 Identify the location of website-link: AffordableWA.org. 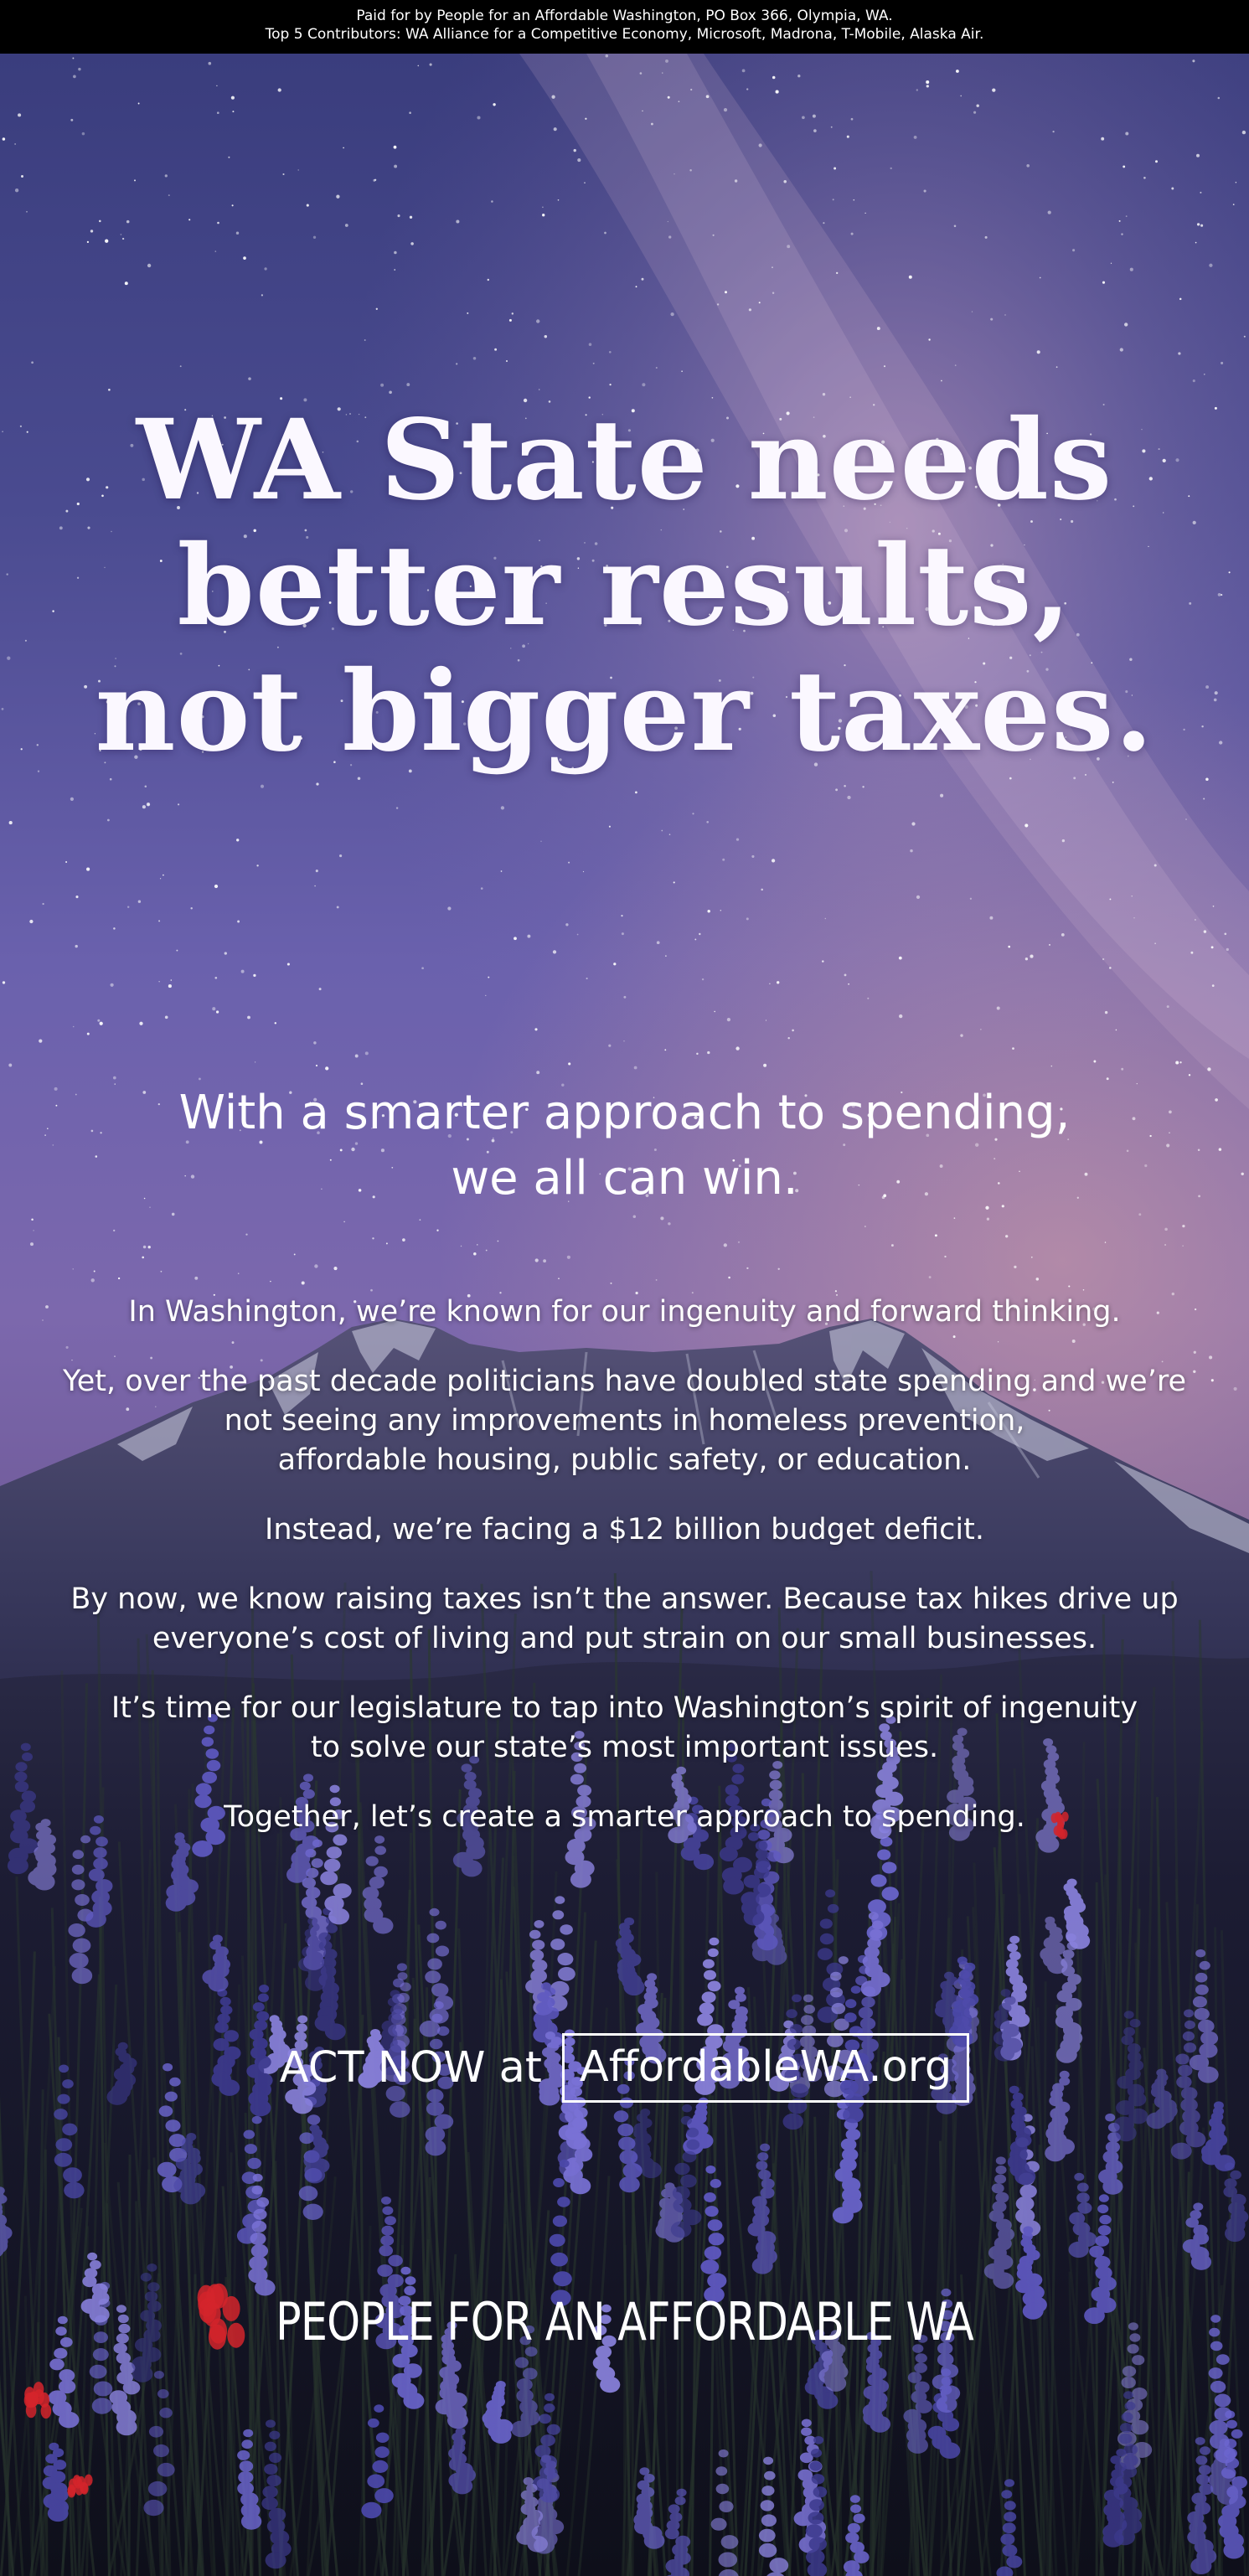
(765, 2067).